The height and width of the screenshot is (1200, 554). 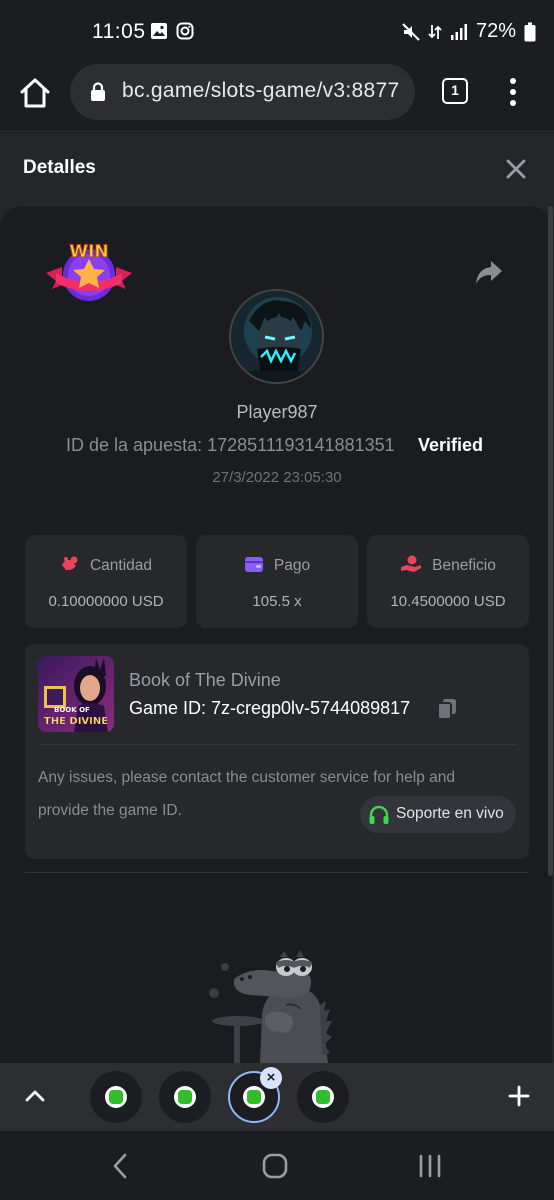 What do you see at coordinates (277, 412) in the screenshot?
I see `player-name: Player987` at bounding box center [277, 412].